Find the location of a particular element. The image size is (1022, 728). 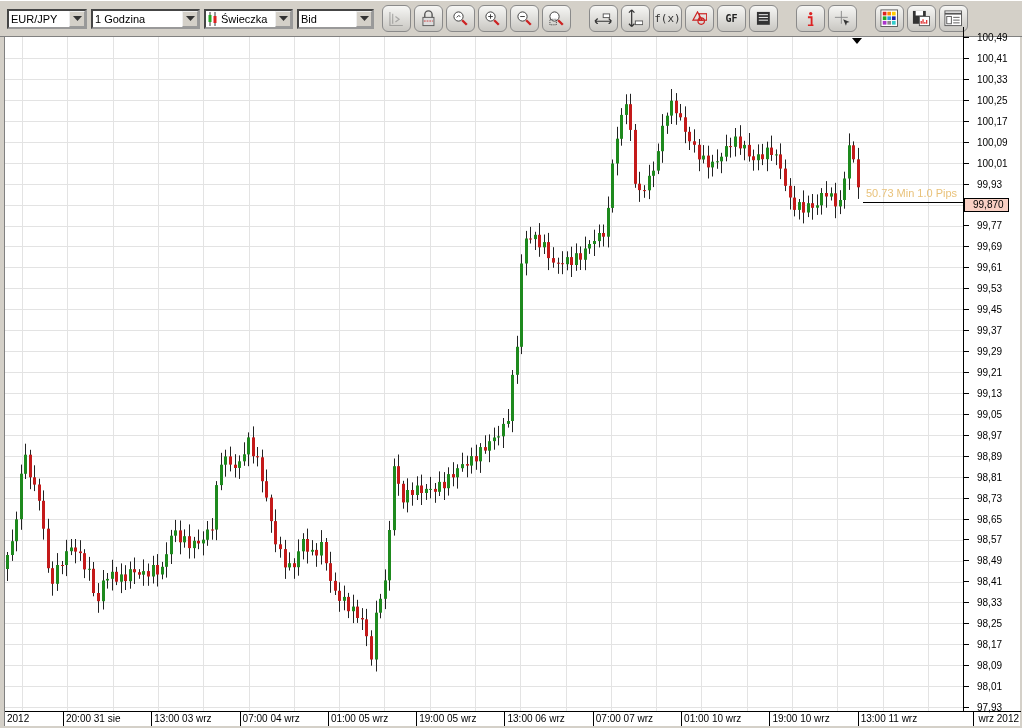

time-axis-label: 2012 is located at coordinates (18, 719).